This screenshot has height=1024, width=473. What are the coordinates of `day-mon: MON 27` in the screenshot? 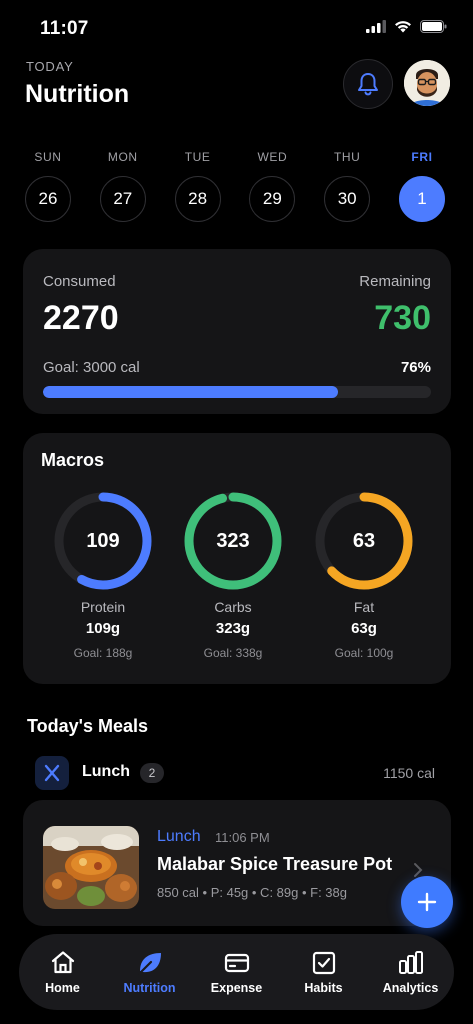 It's located at (123, 186).